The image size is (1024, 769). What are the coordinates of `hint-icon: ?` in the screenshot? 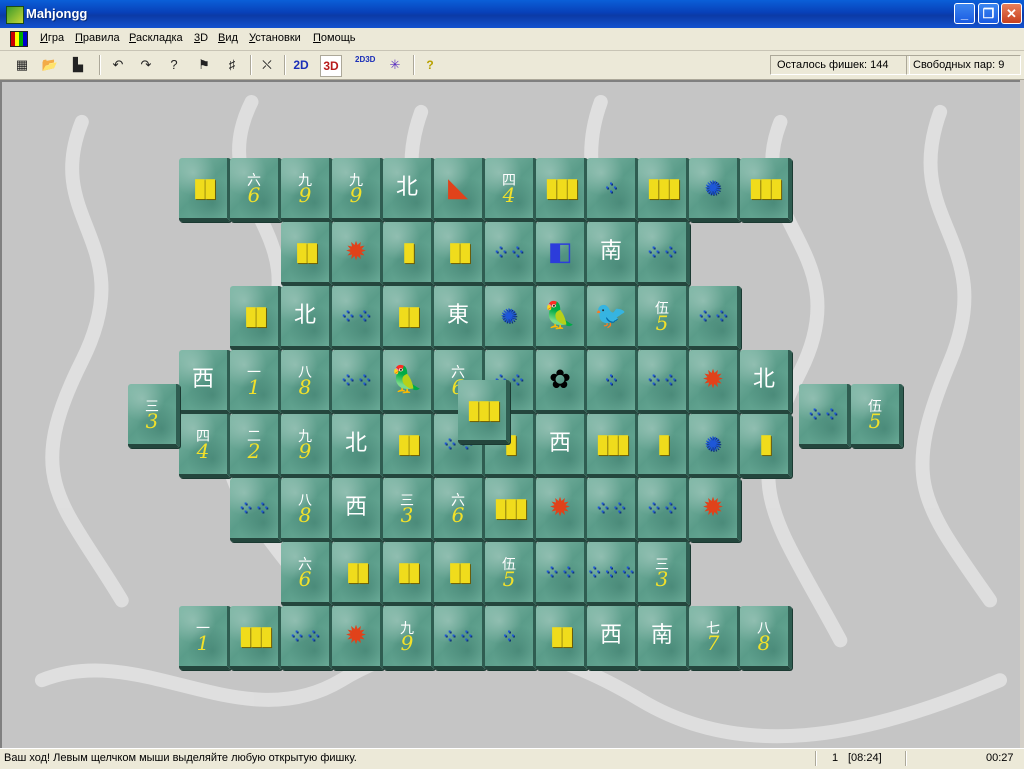 It's located at (174, 65).